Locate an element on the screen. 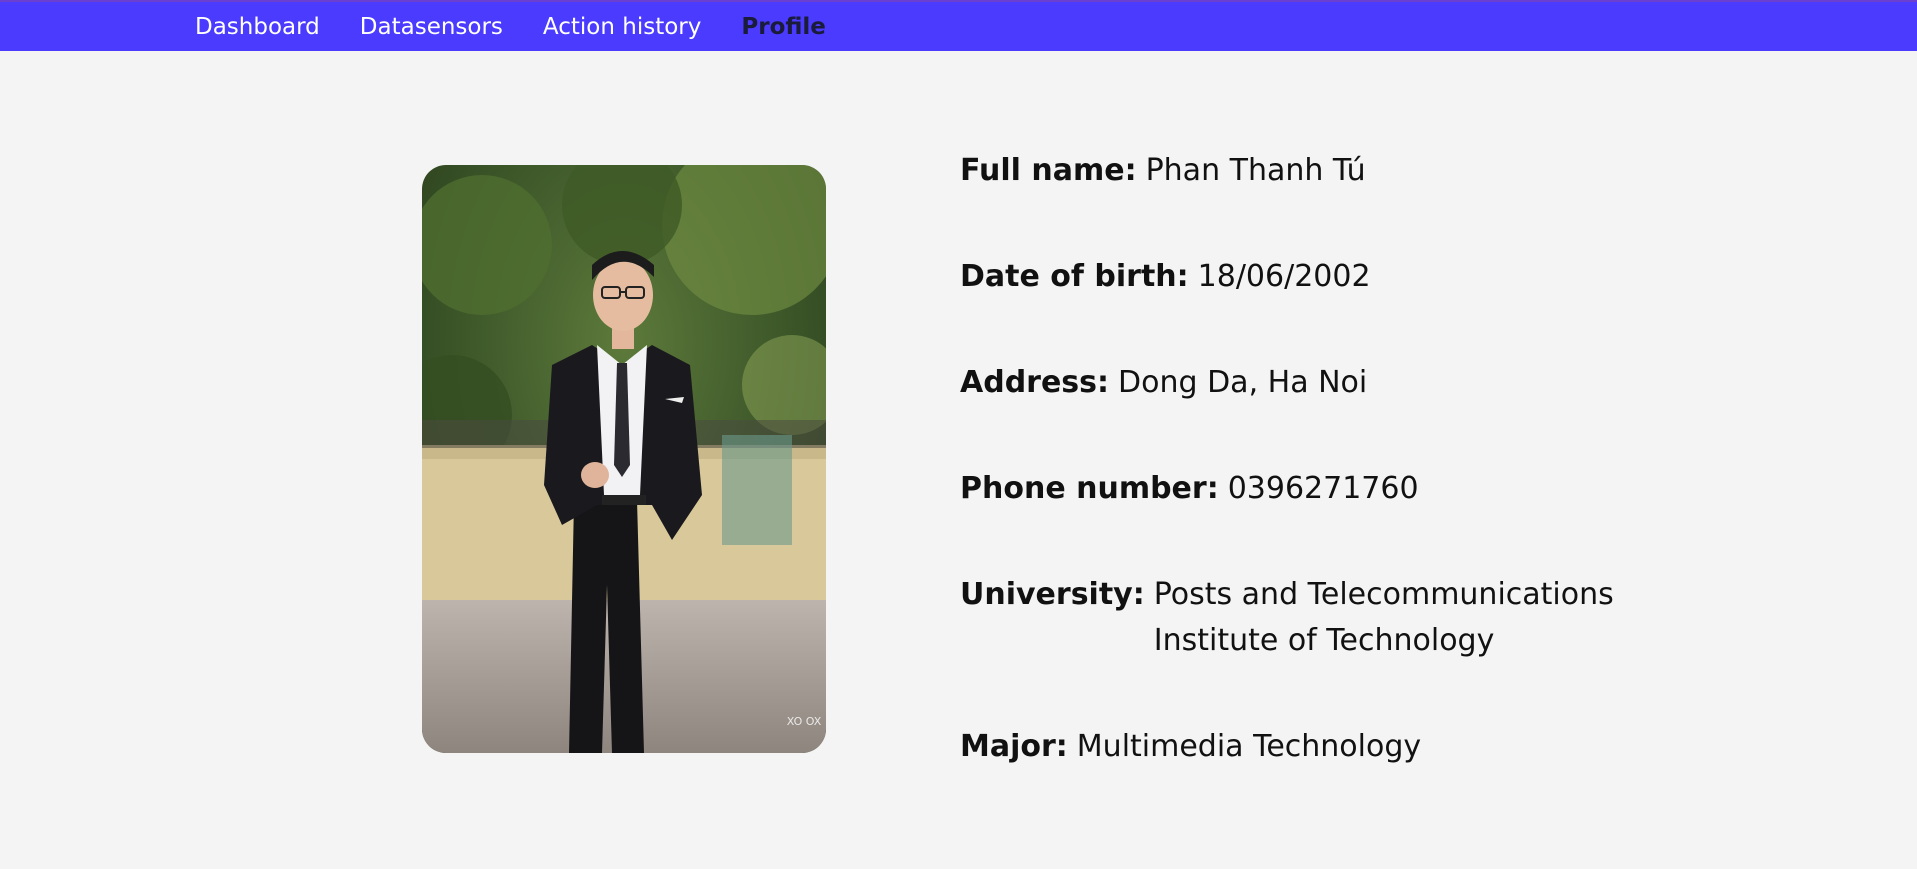 The image size is (1917, 869). nav-dashboard: Dashboard is located at coordinates (257, 27).